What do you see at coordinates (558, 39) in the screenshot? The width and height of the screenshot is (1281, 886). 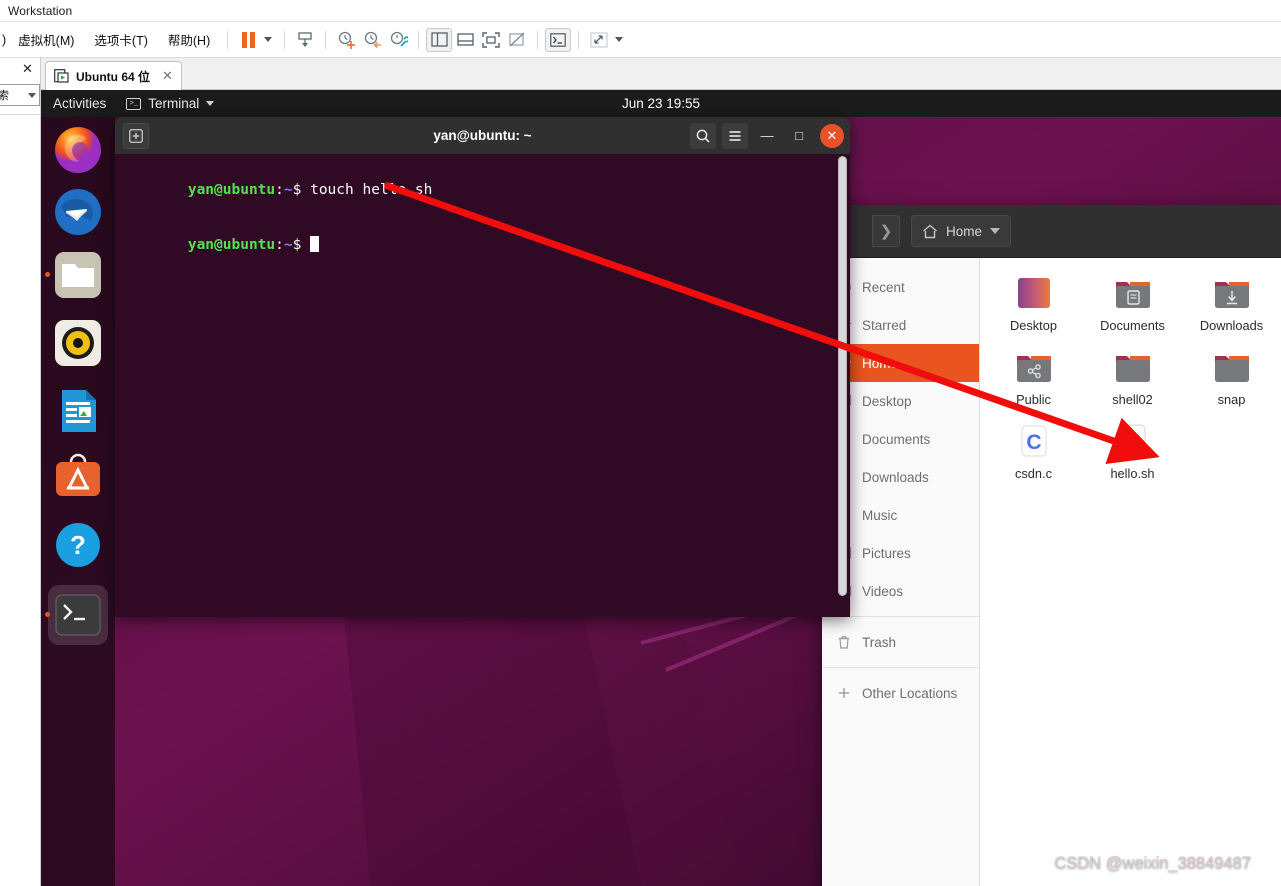 I see `console-icon` at bounding box center [558, 39].